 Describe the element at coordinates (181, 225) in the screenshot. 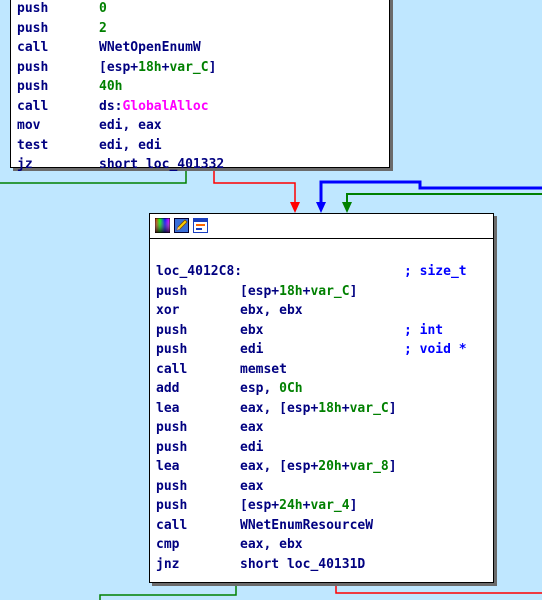

I see `edit-pencil-icon` at that location.